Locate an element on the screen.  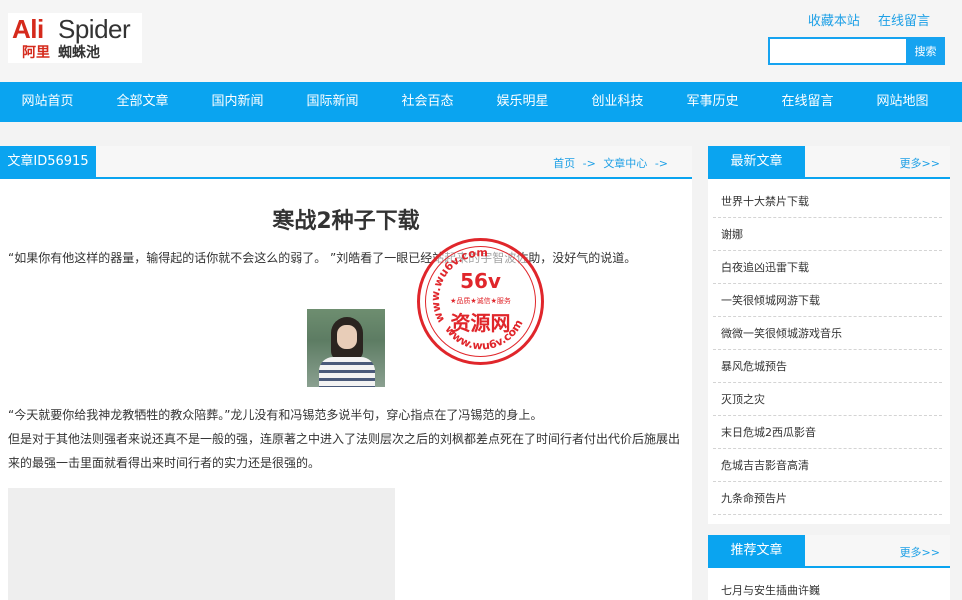
recommended-articles-panel: 推荐文章 更多>> 七月与安生插曲许巍 is located at coordinates (829, 567).